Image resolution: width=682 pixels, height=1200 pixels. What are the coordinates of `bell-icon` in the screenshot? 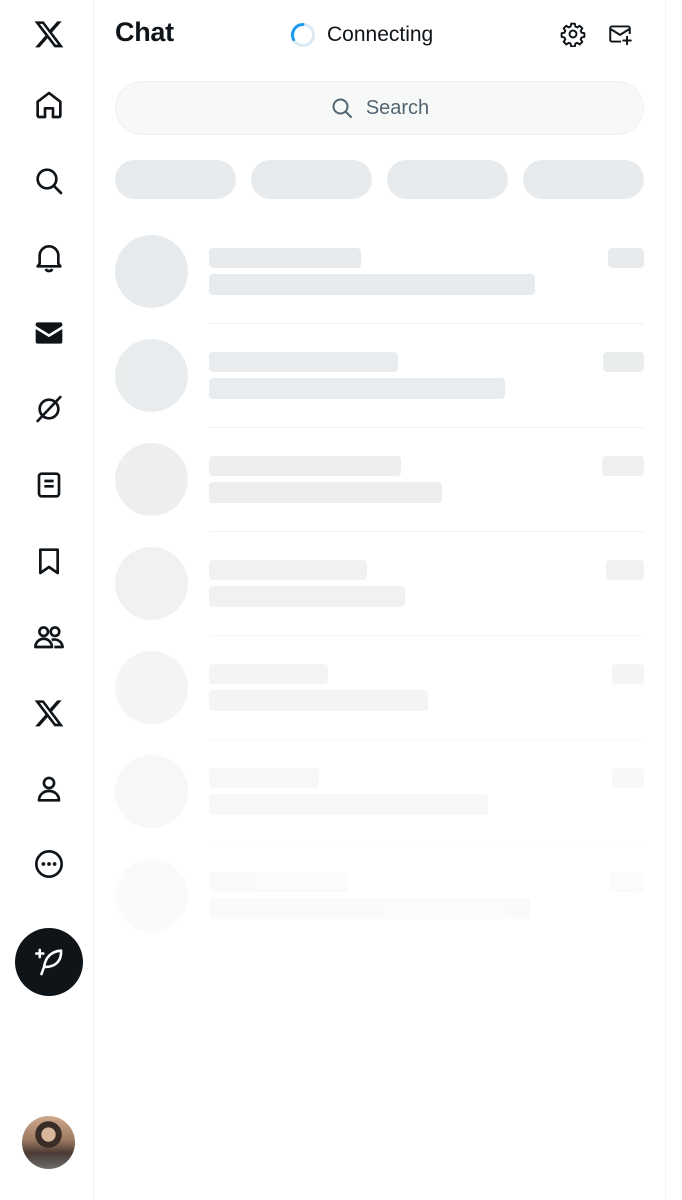 It's located at (49, 257).